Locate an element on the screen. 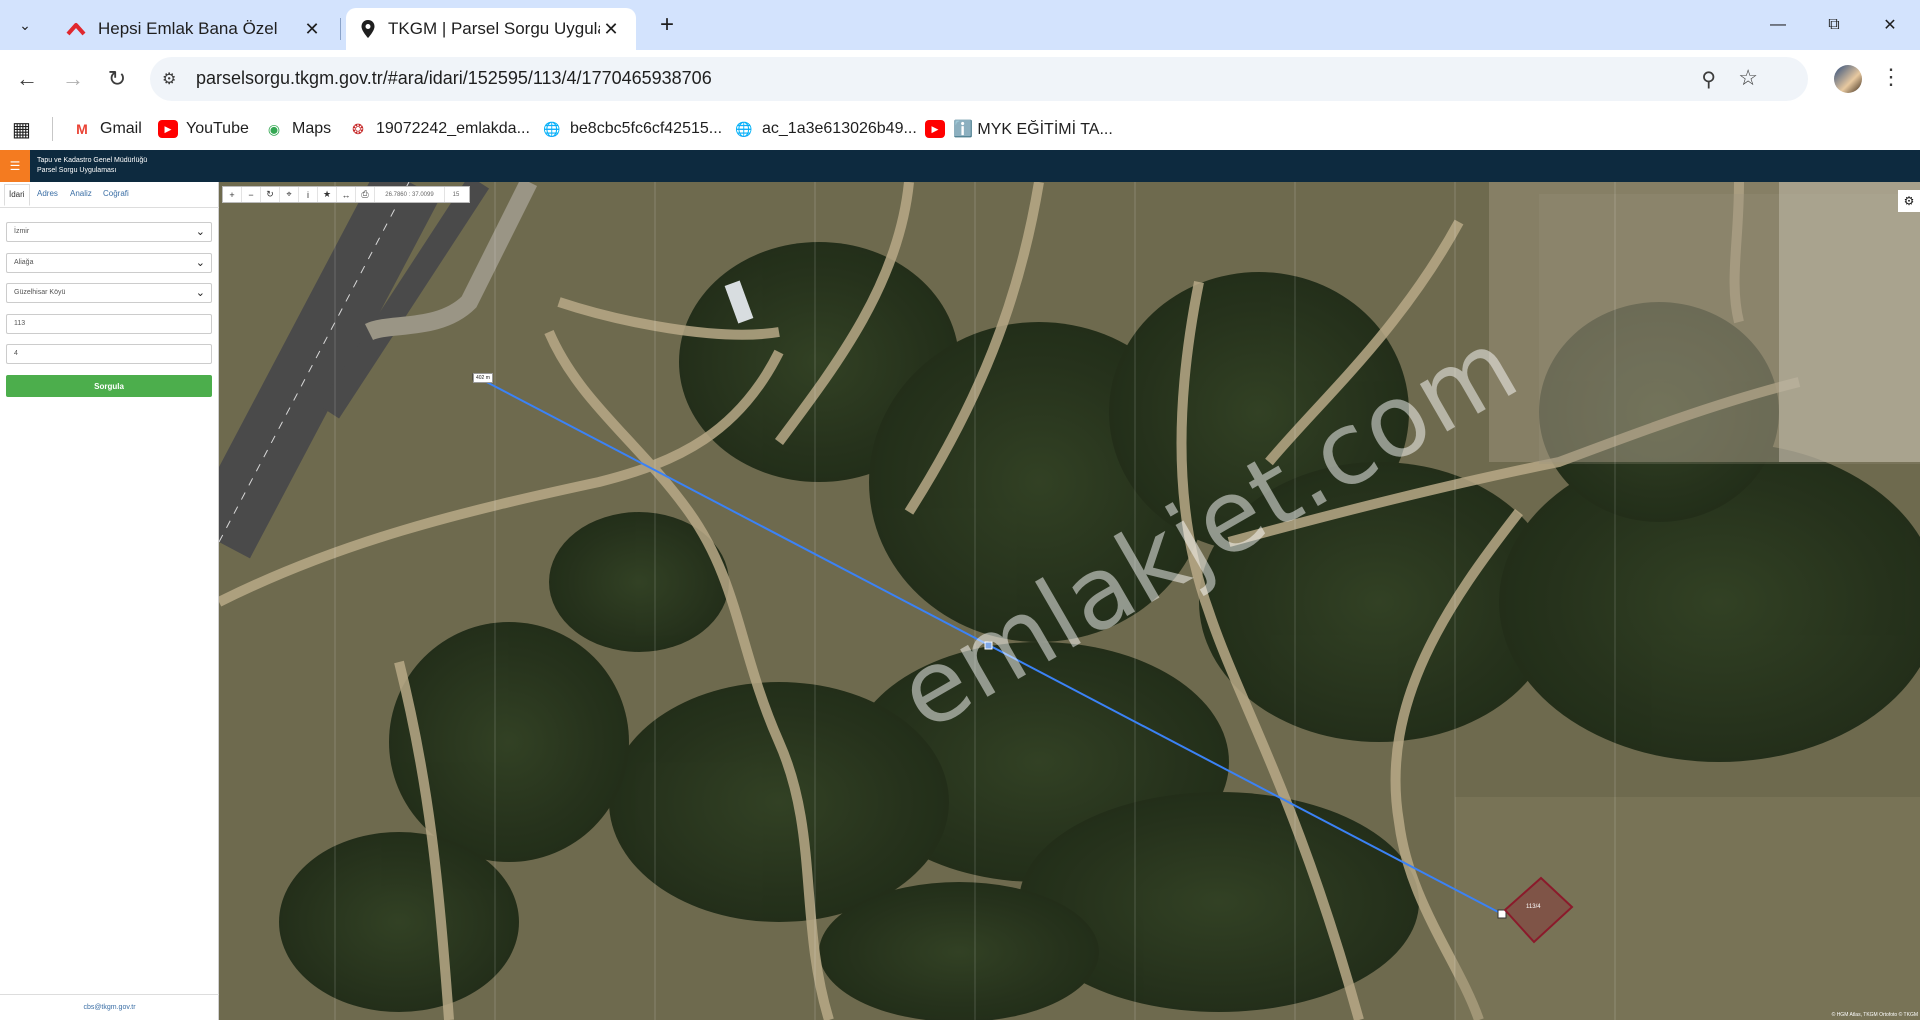 The width and height of the screenshot is (1920, 1020). province-select: İzmir ⌄ is located at coordinates (109, 232).